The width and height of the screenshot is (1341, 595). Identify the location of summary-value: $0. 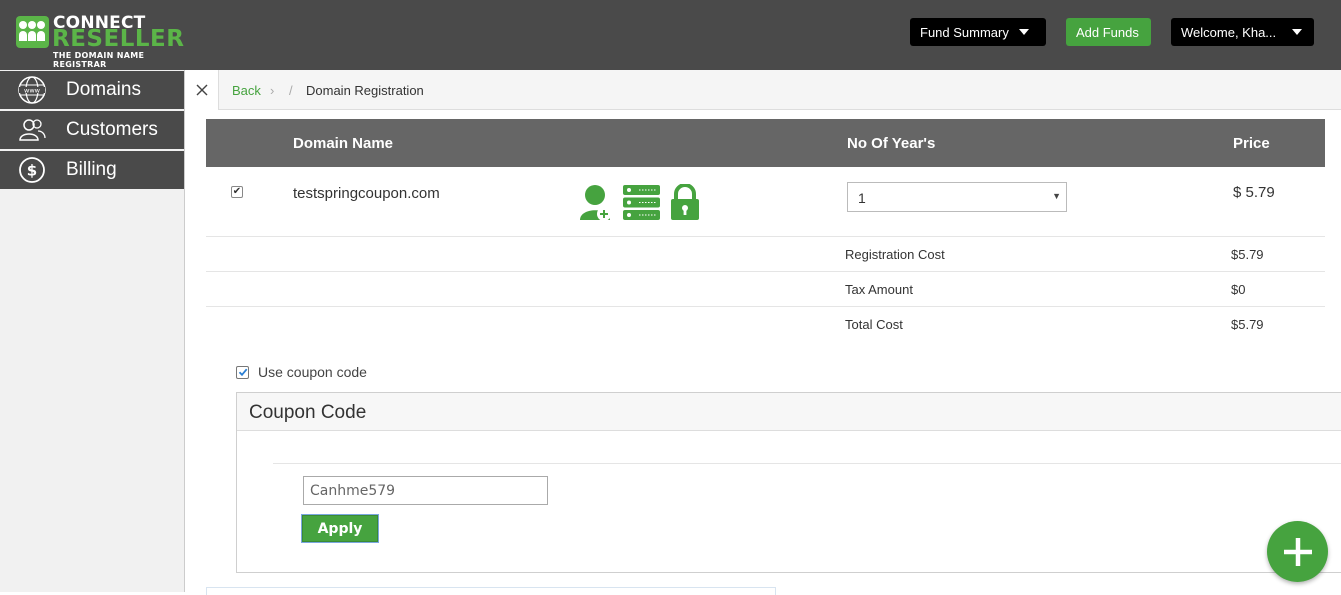
(1238, 289).